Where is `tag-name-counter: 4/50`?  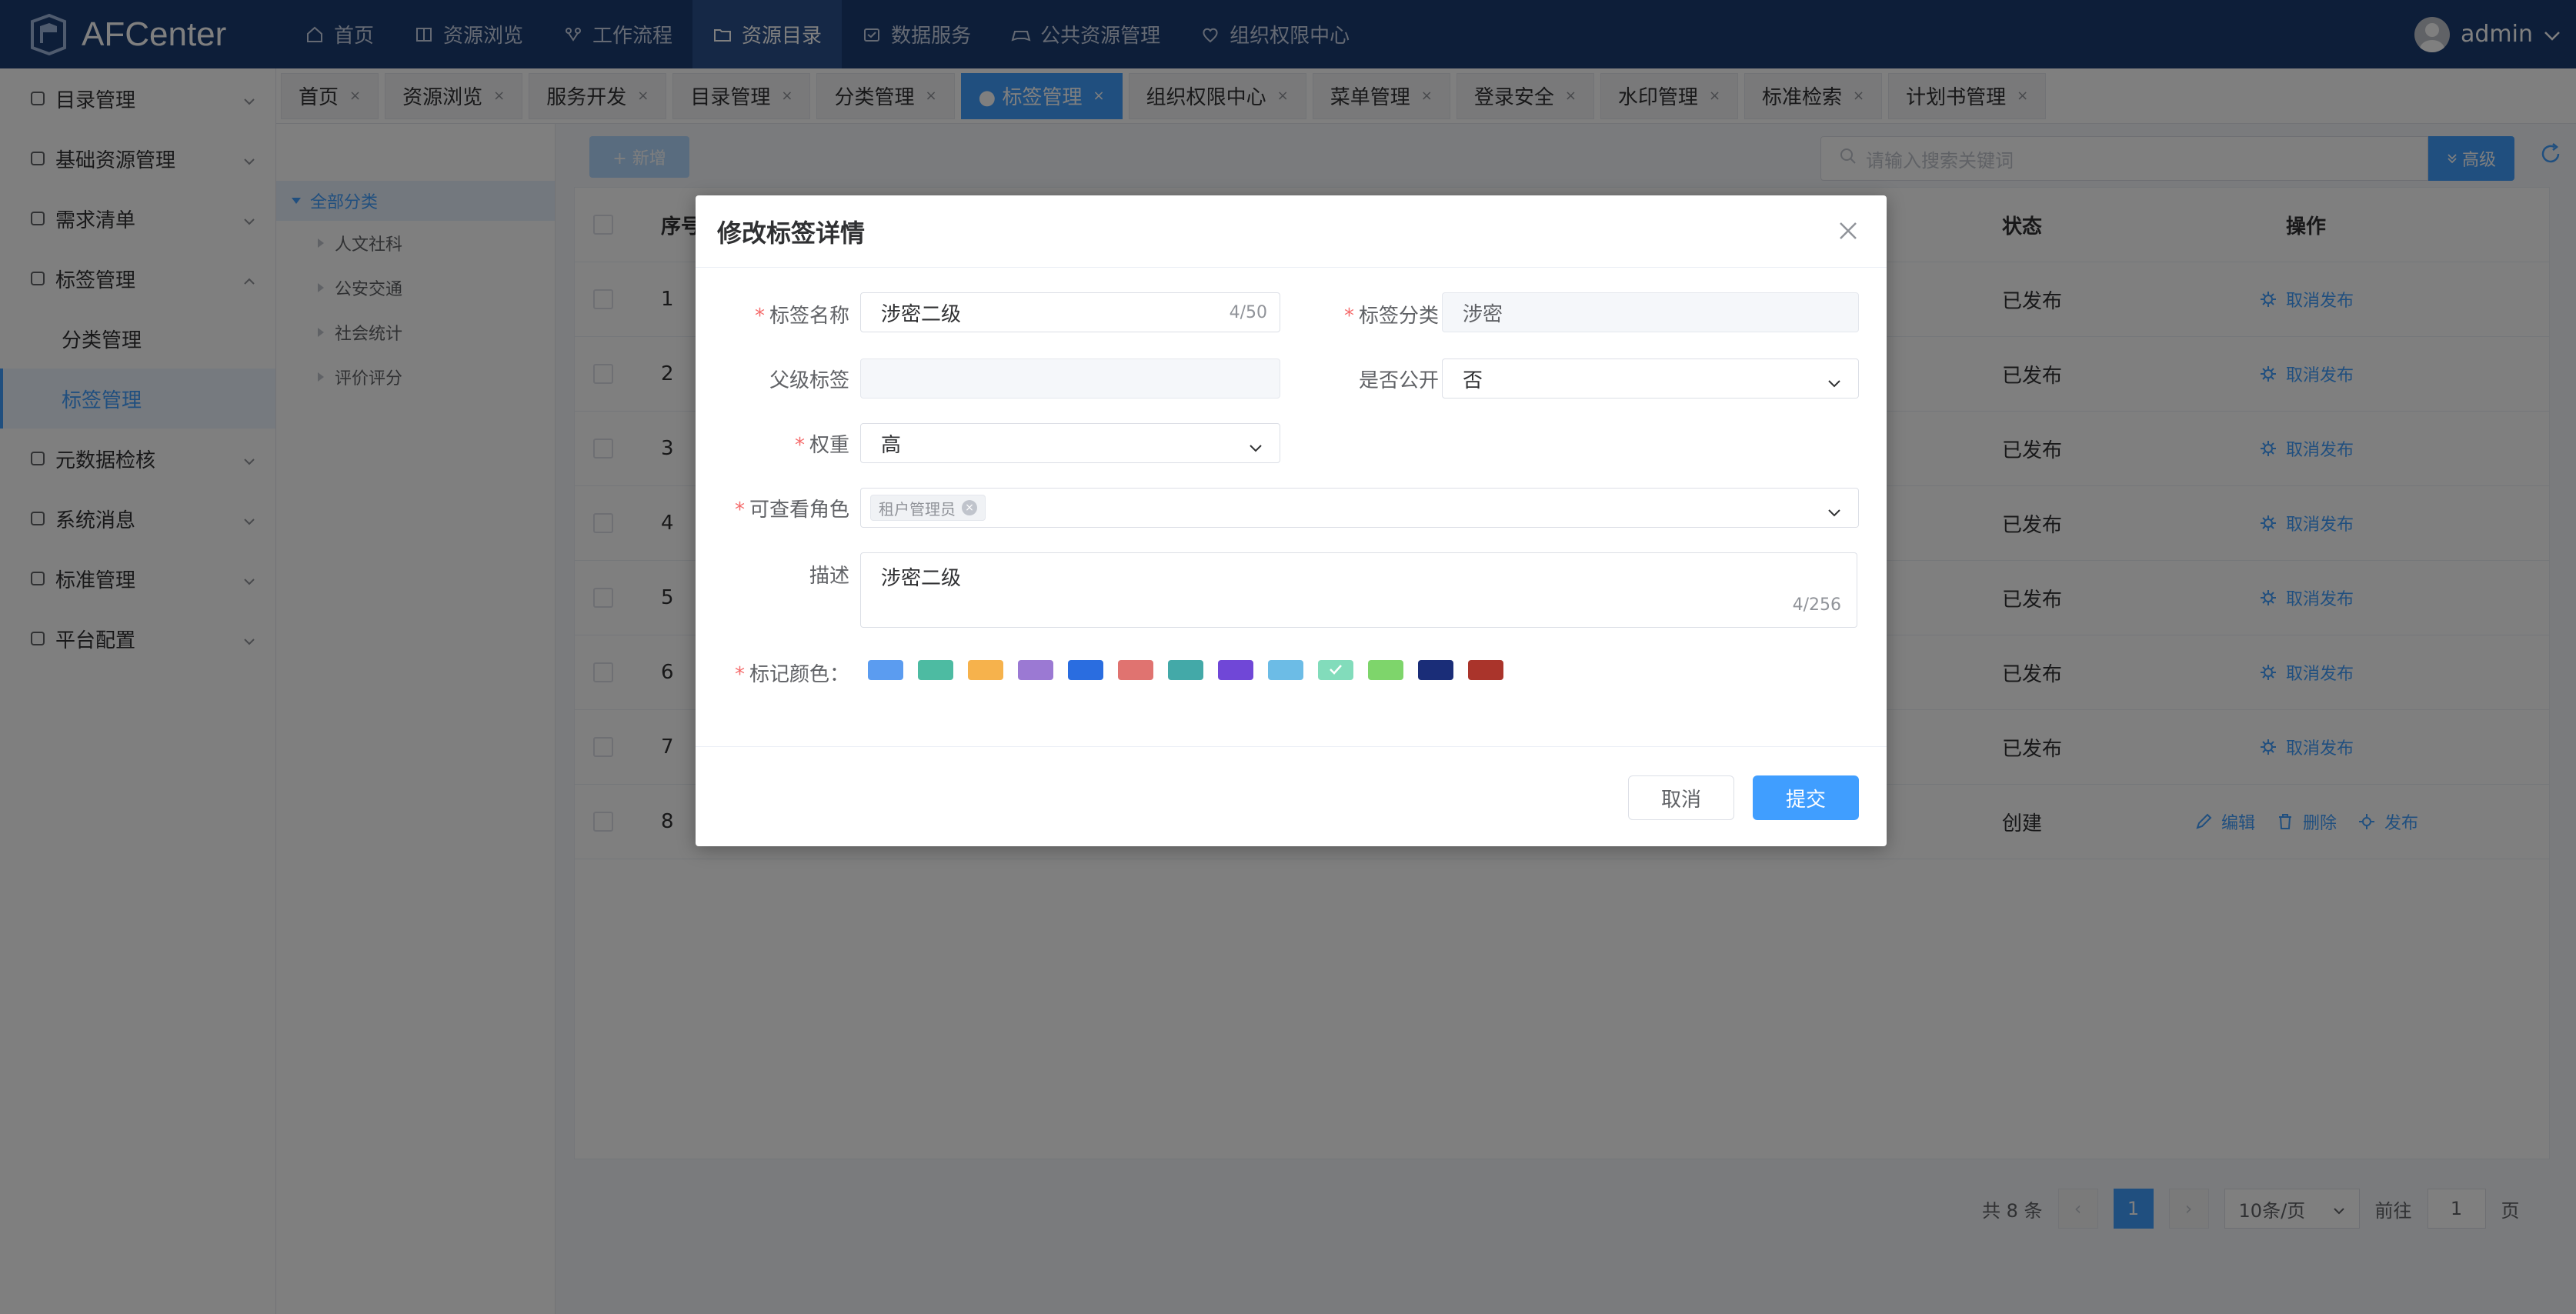 tag-name-counter: 4/50 is located at coordinates (1248, 312).